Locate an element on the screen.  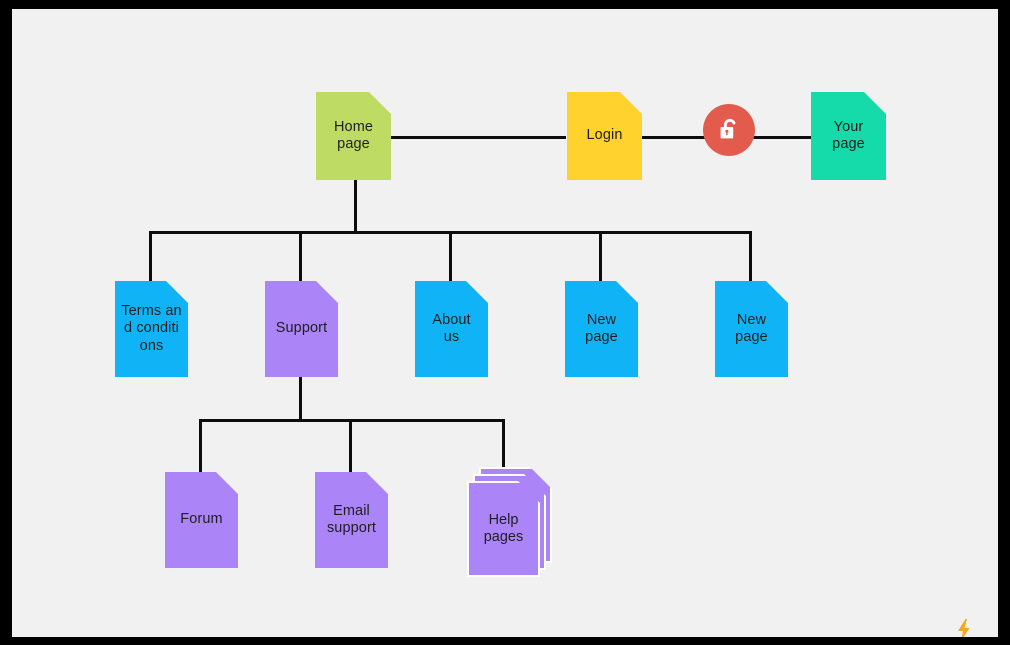
node-new-page-2-label: New page is located at coordinates (751, 328).